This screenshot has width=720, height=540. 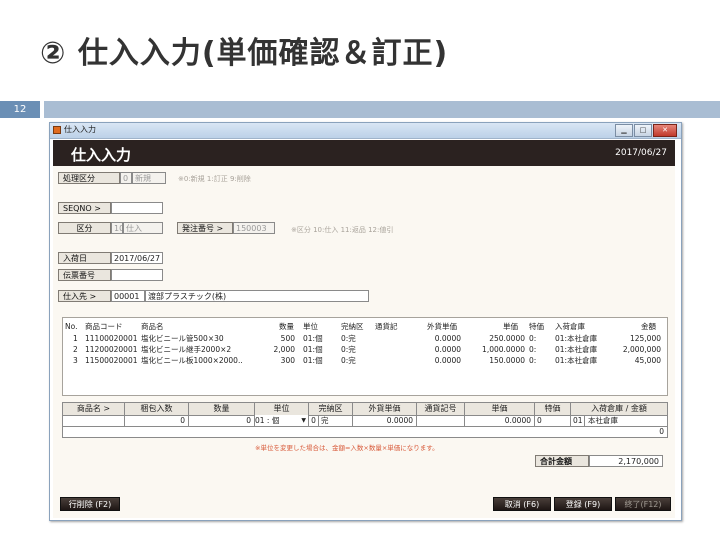 What do you see at coordinates (284, 349) in the screenshot?
I see `row-qty: 2,000` at bounding box center [284, 349].